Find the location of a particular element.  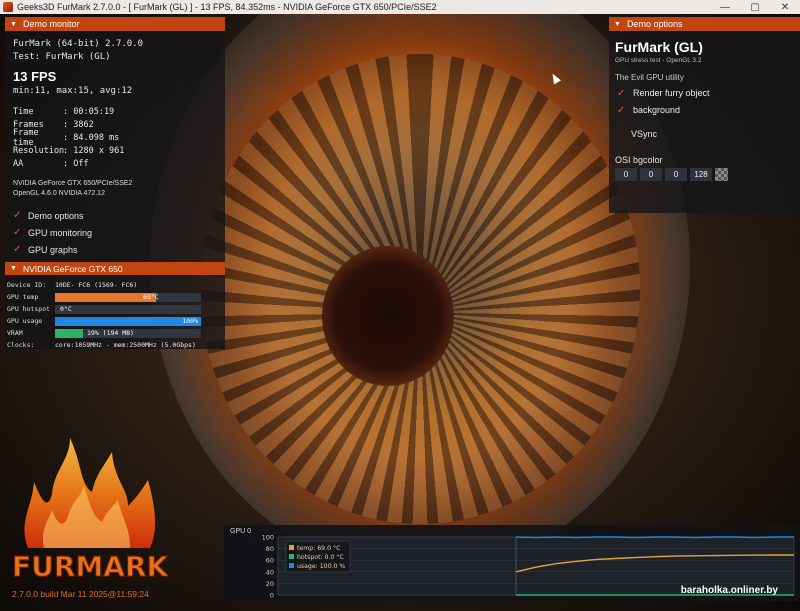

gpu-hotspot-label: GPU hotspot is located at coordinates (29, 309).